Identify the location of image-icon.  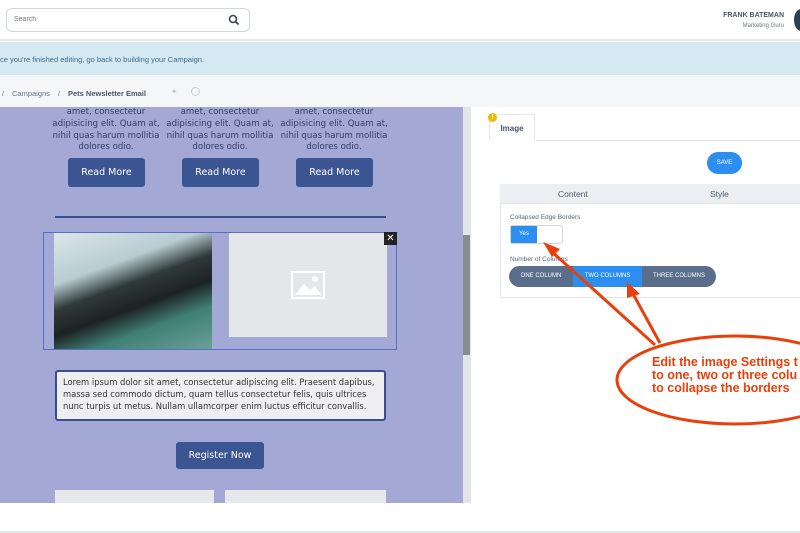
(308, 285).